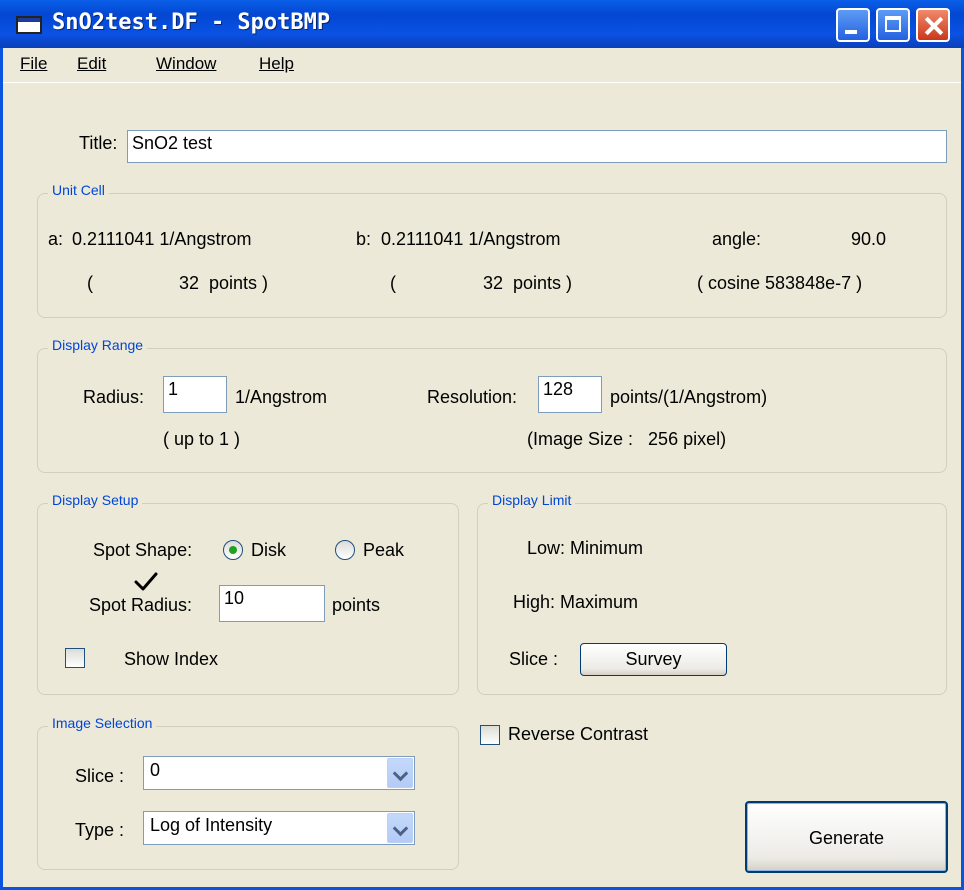 This screenshot has width=964, height=890. I want to click on resolution-unit: points/(1/Angstrom), so click(689, 397).